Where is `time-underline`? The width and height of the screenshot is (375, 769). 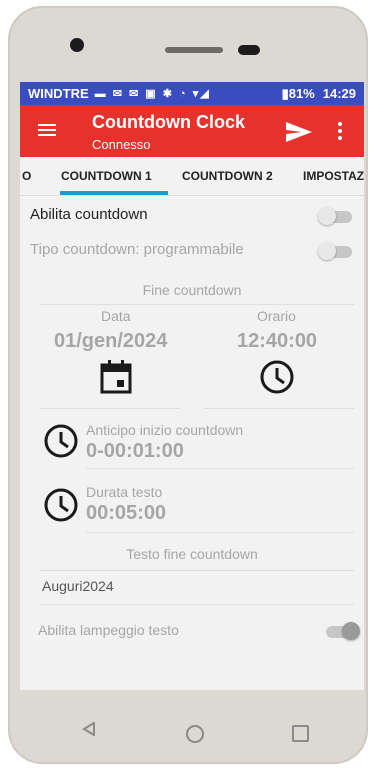
time-underline is located at coordinates (279, 408).